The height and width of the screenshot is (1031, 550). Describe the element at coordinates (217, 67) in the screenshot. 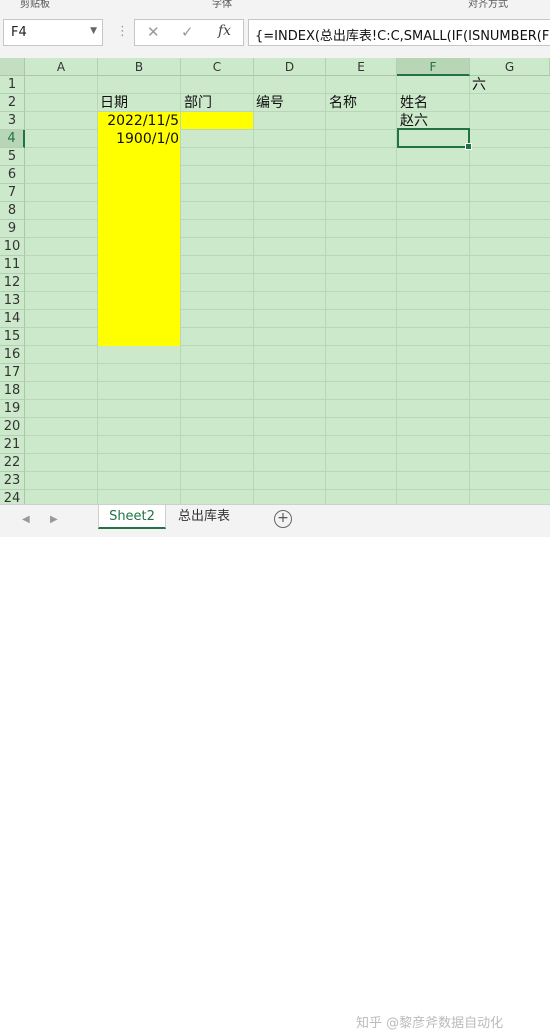

I see `column-header-c: C` at that location.